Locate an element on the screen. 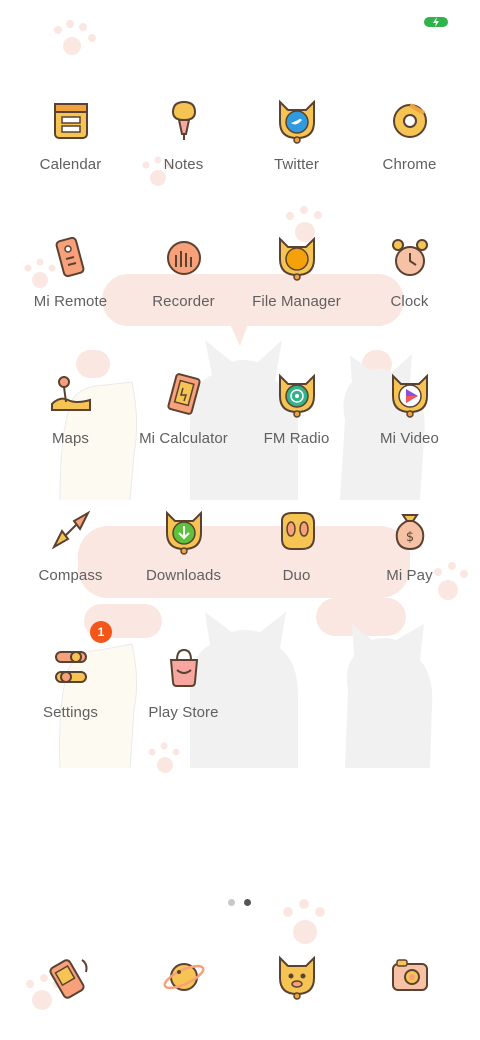 The image size is (480, 1040). app-twitter: Twitter is located at coordinates (296, 151).